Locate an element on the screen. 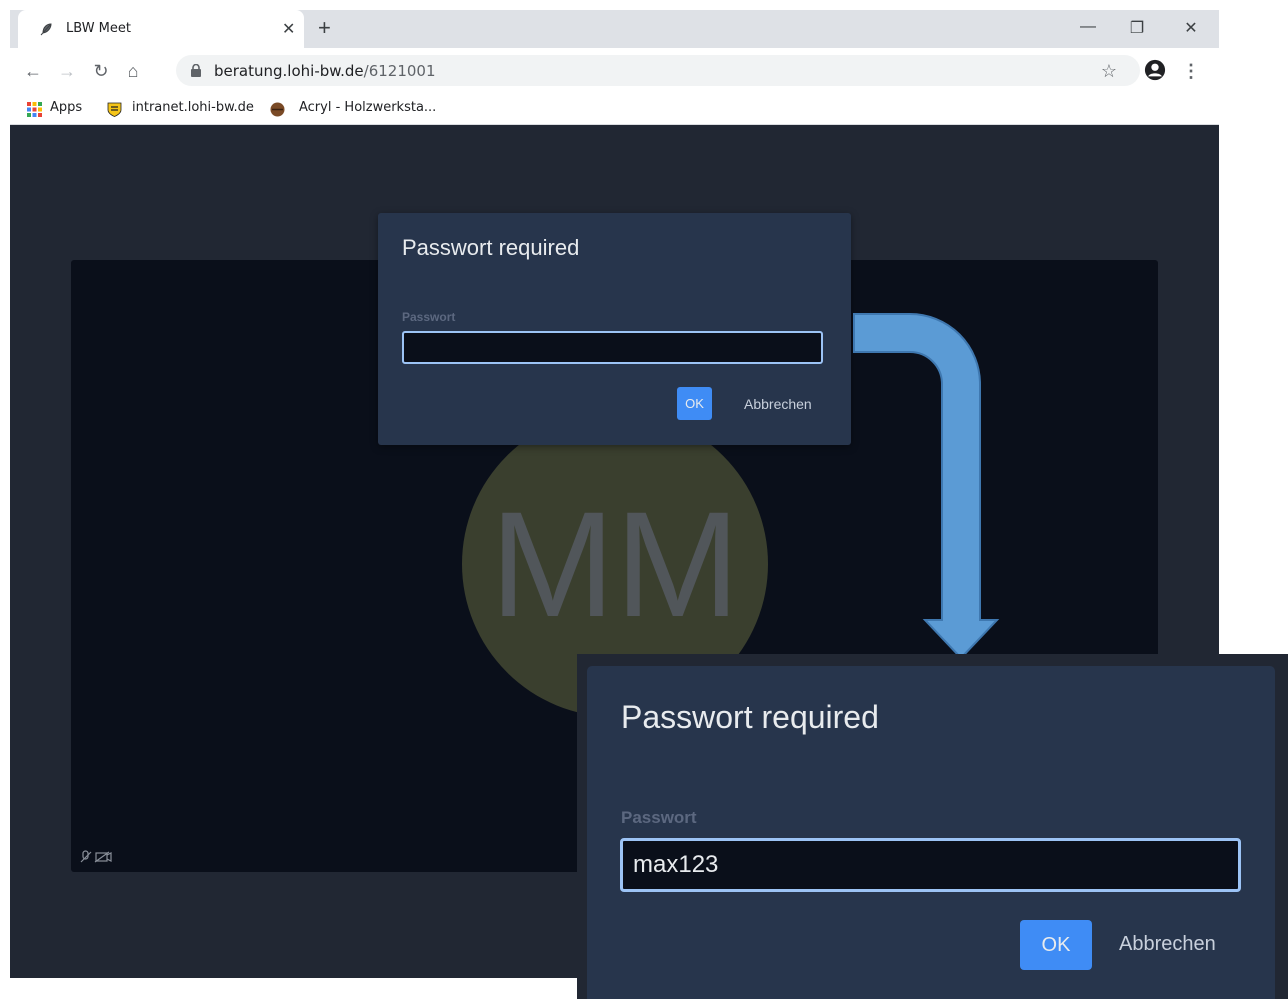 Image resolution: width=1288 pixels, height=999 pixels. password-dialog: Passwort required Passwort OK Abbrechen is located at coordinates (614, 329).